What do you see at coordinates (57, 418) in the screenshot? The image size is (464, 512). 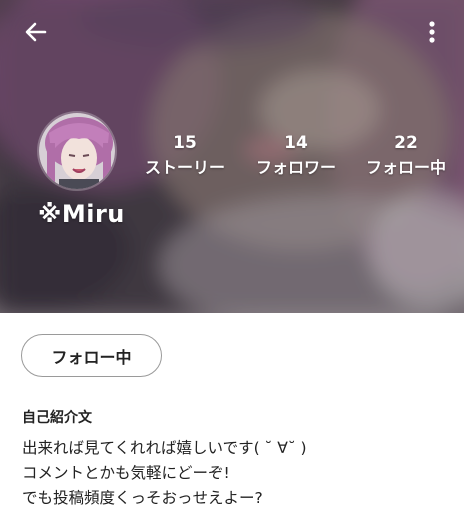 I see `bio-title: 自己紹介文` at bounding box center [57, 418].